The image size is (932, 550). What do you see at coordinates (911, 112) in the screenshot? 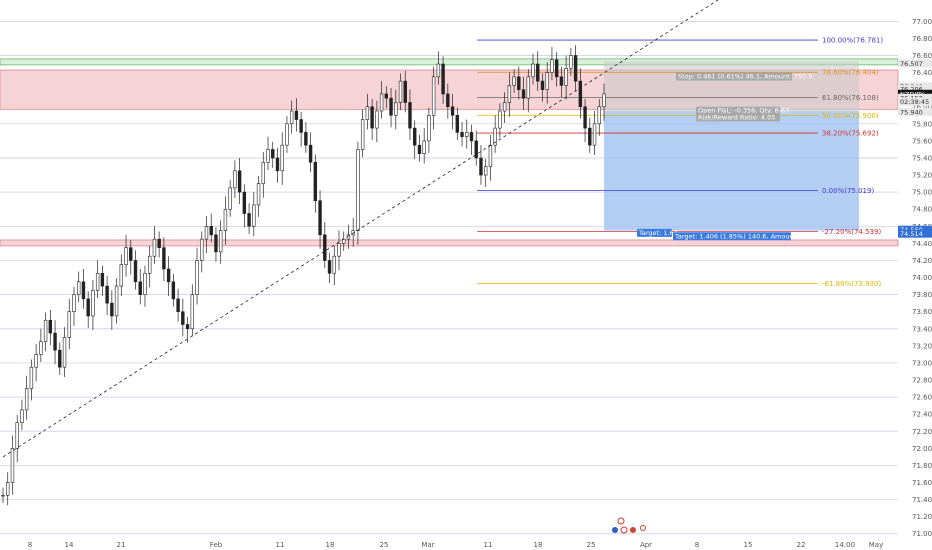
I see `price-tag: 75.940` at bounding box center [911, 112].